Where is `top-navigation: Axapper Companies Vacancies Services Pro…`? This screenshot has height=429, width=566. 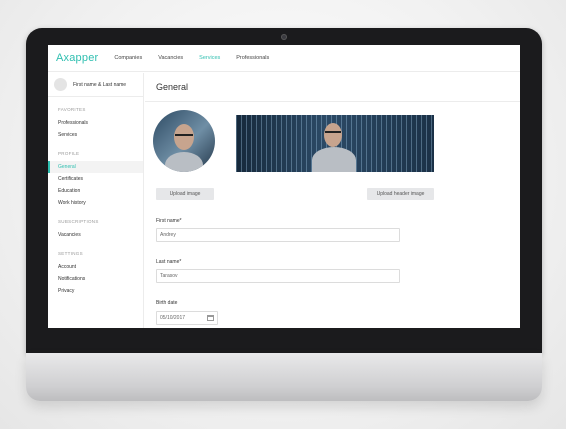 top-navigation: Axapper Companies Vacancies Services Pro… is located at coordinates (284, 58).